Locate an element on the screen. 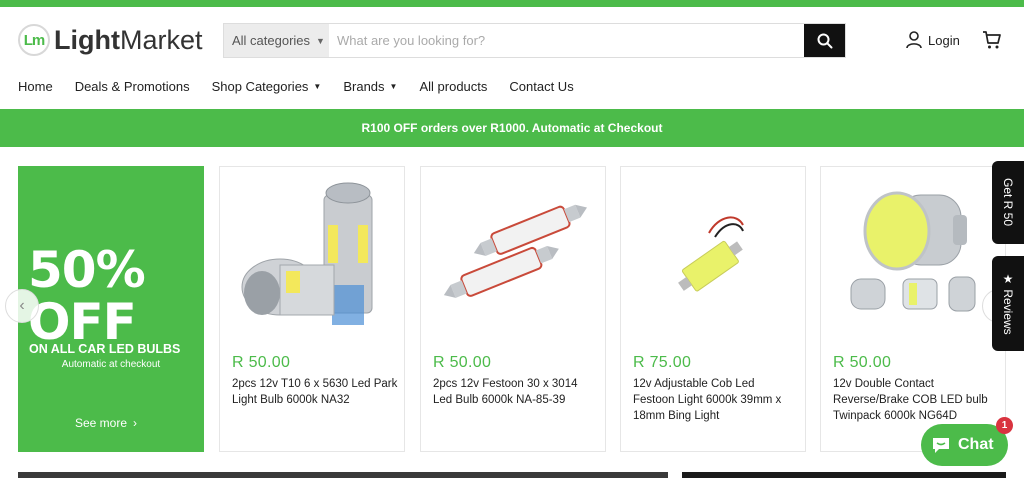  chat-bubble-icon is located at coordinates (941, 445).